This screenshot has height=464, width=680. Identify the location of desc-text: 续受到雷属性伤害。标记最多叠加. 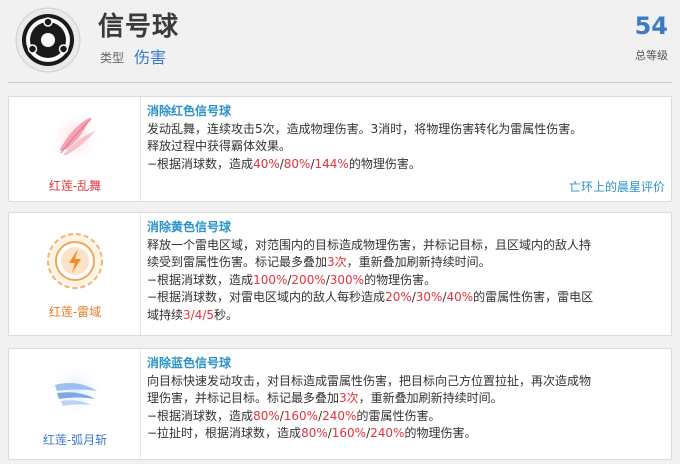
(237, 262).